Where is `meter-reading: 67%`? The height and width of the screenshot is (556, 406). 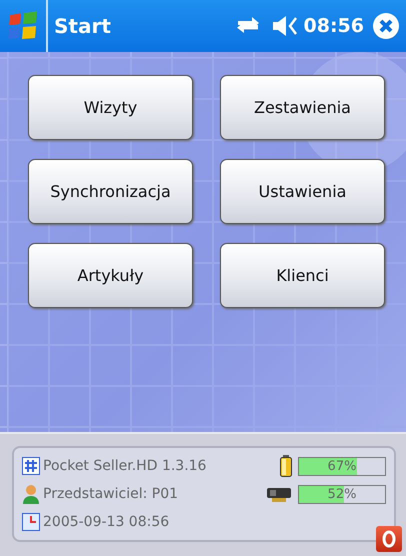
meter-reading: 67% is located at coordinates (342, 466).